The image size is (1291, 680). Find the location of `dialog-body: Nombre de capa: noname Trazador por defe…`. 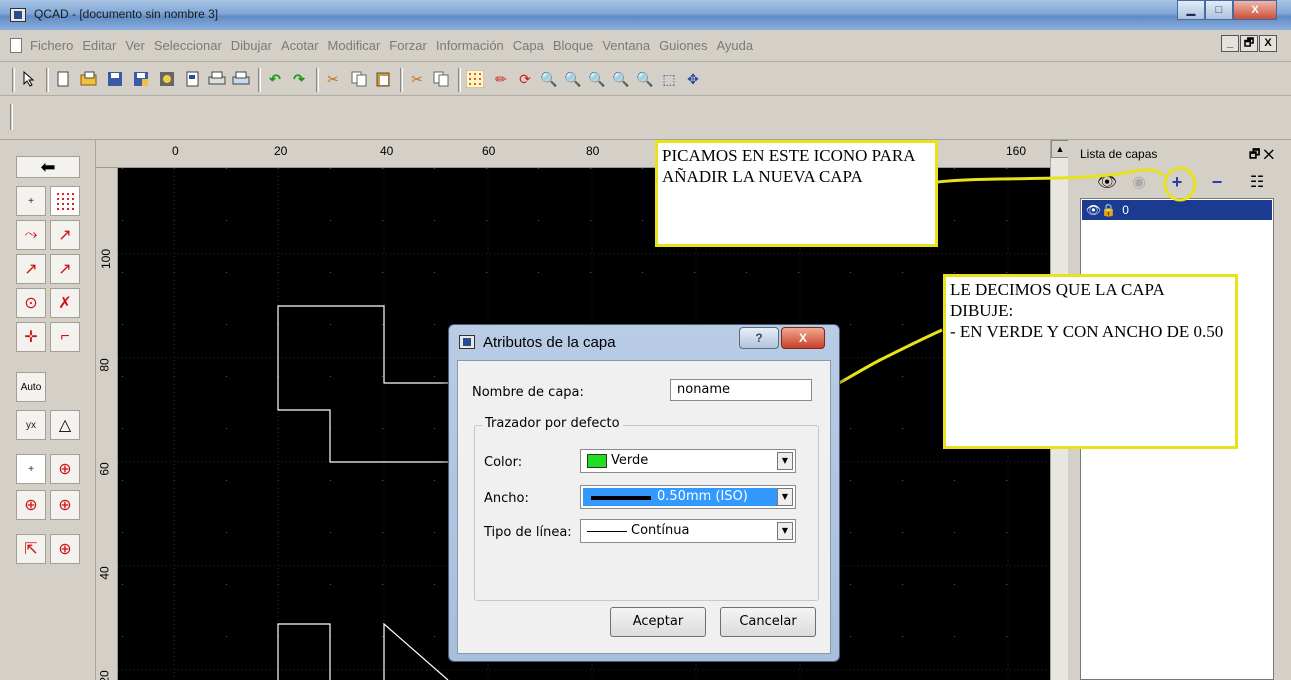

dialog-body: Nombre de capa: noname Trazador por defe… is located at coordinates (644, 507).